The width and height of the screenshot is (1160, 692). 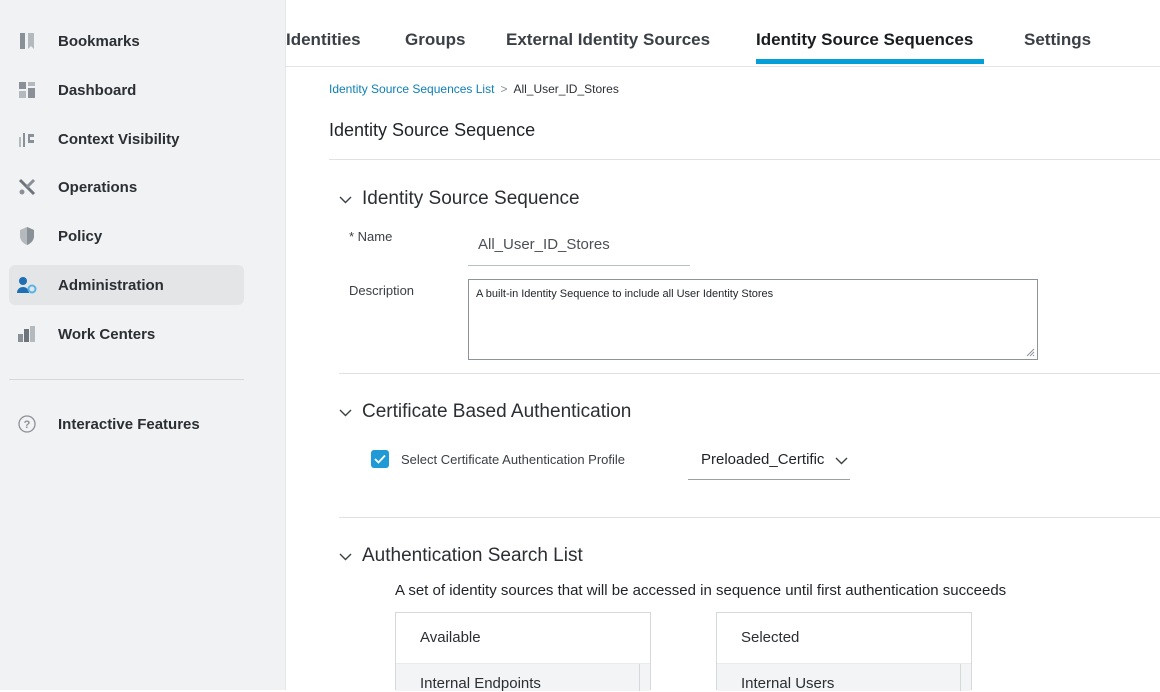 What do you see at coordinates (27, 41) in the screenshot?
I see `bookmark-icon` at bounding box center [27, 41].